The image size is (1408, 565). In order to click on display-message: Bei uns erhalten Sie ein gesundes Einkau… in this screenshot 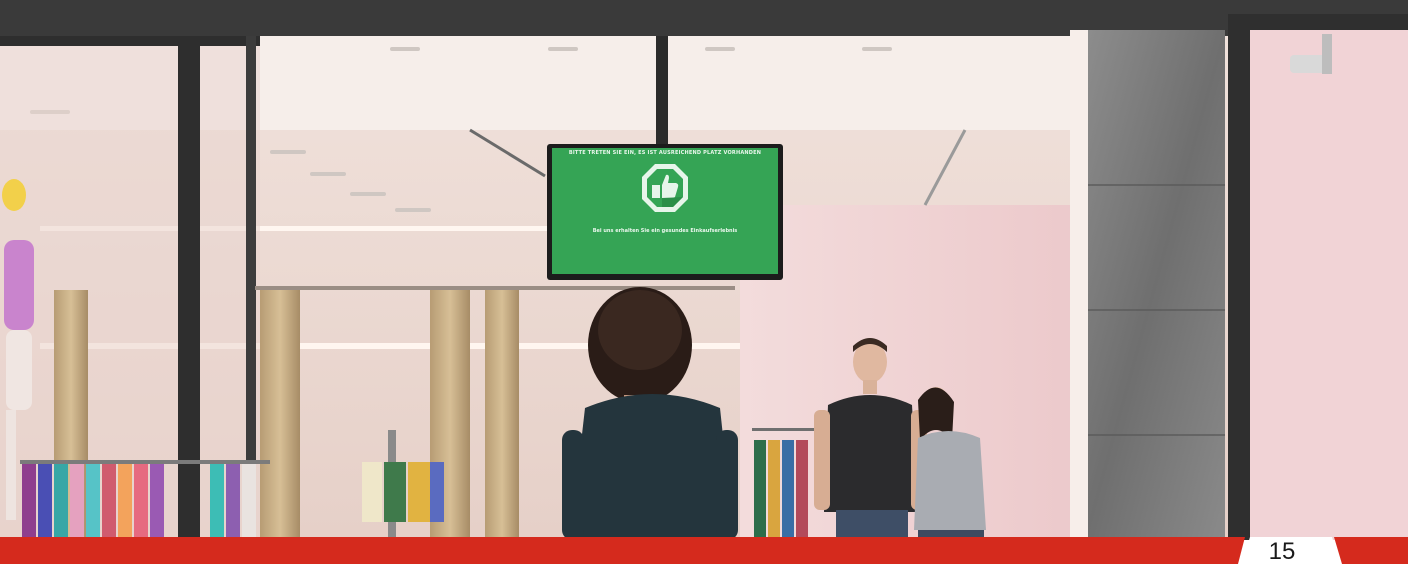, I will do `click(665, 231)`.